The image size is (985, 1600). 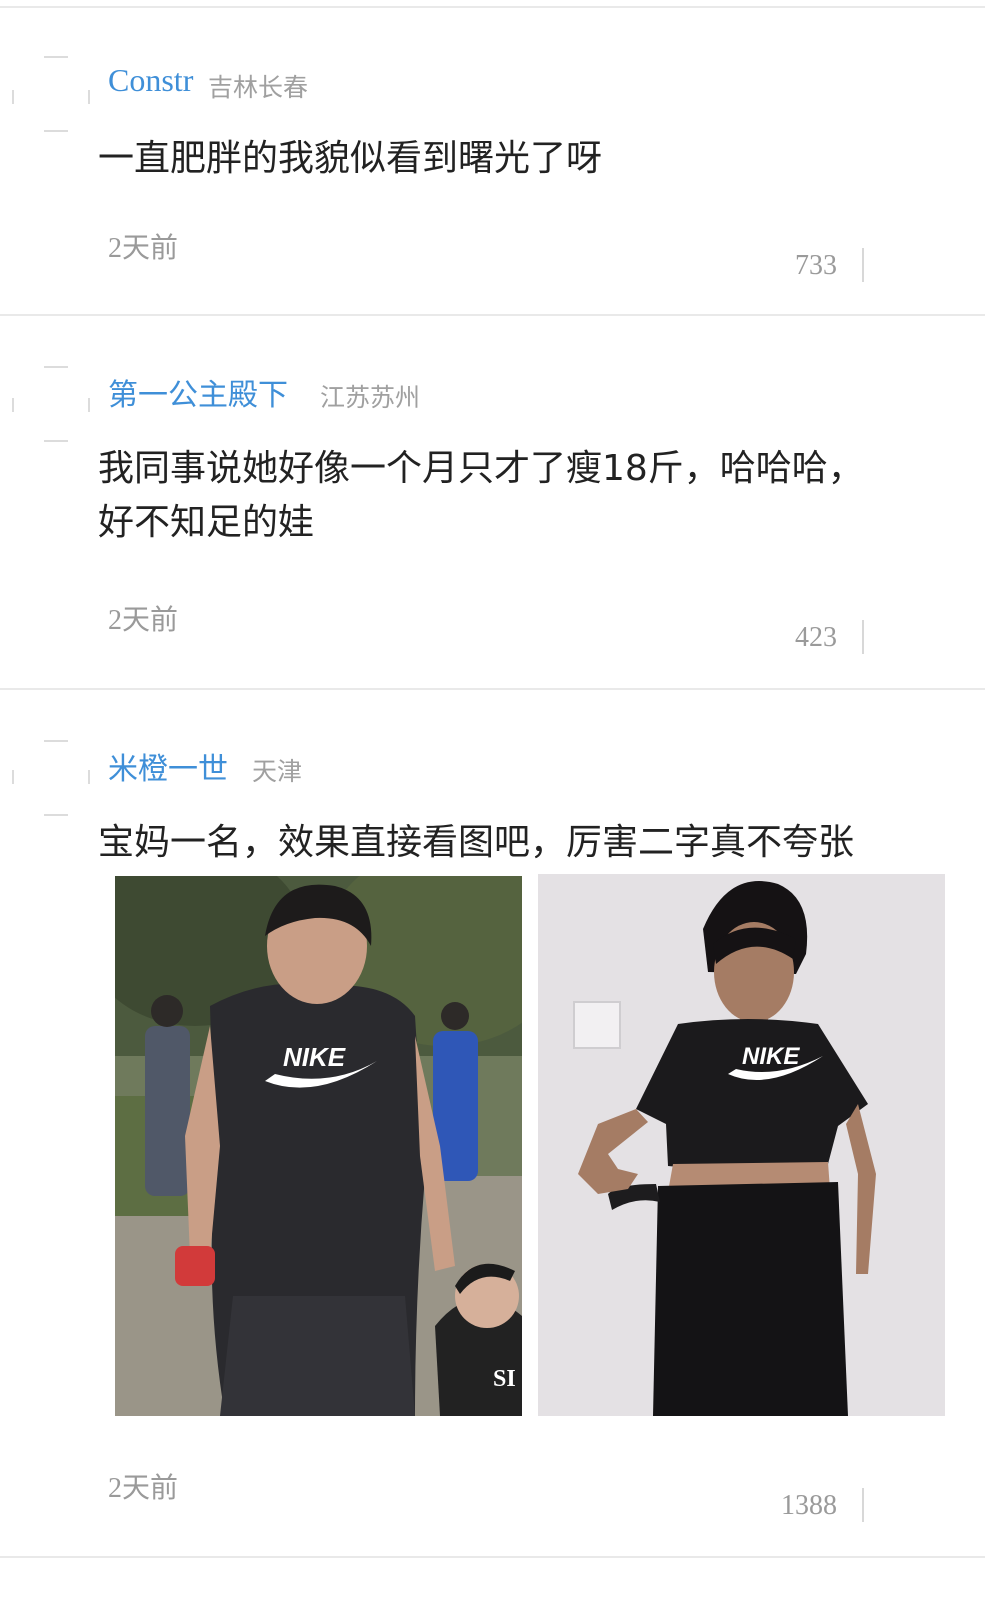 I want to click on user-location: 天津, so click(x=277, y=771).